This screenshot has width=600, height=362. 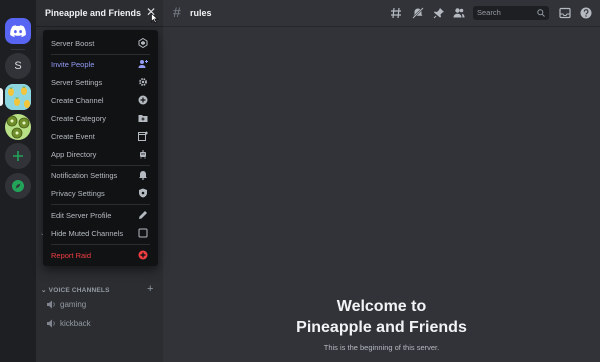 I want to click on calendar-plus-icon, so click(x=143, y=136).